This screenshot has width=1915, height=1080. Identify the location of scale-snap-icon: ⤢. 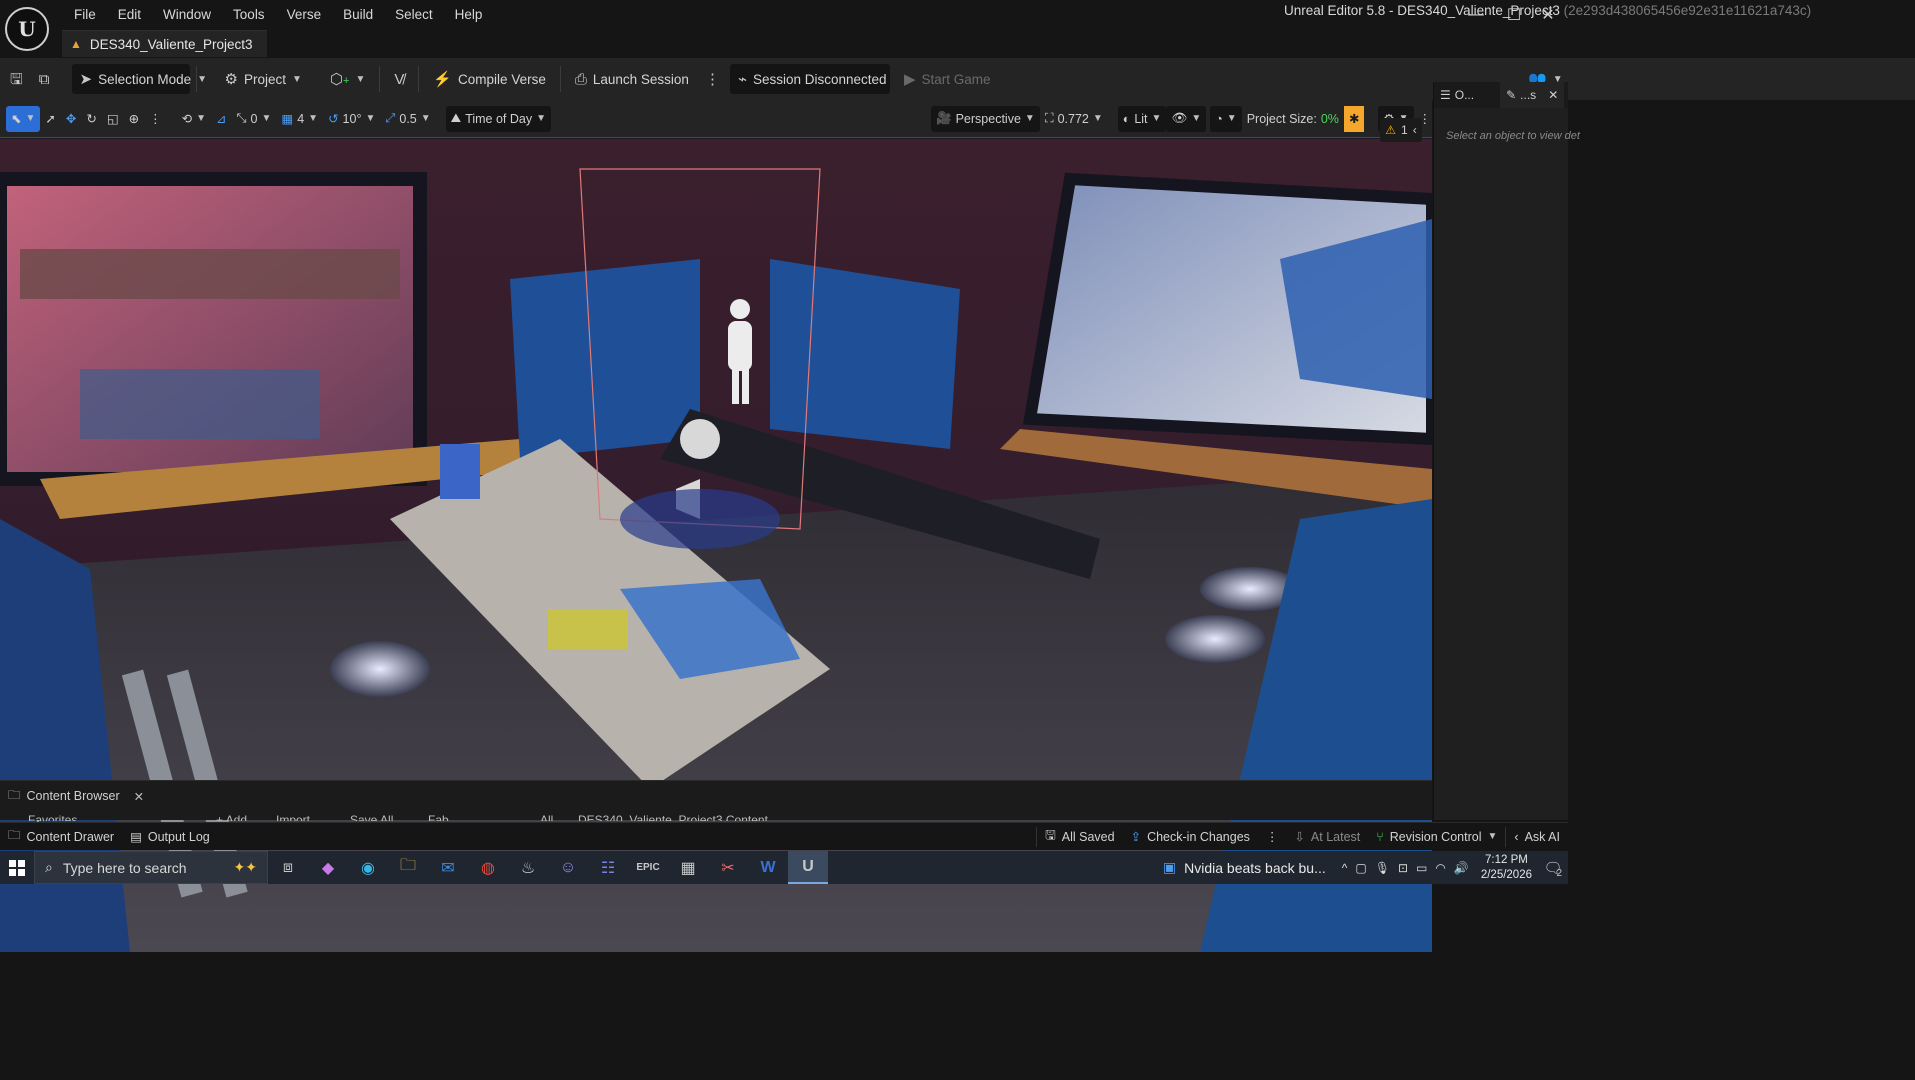
(390, 118).